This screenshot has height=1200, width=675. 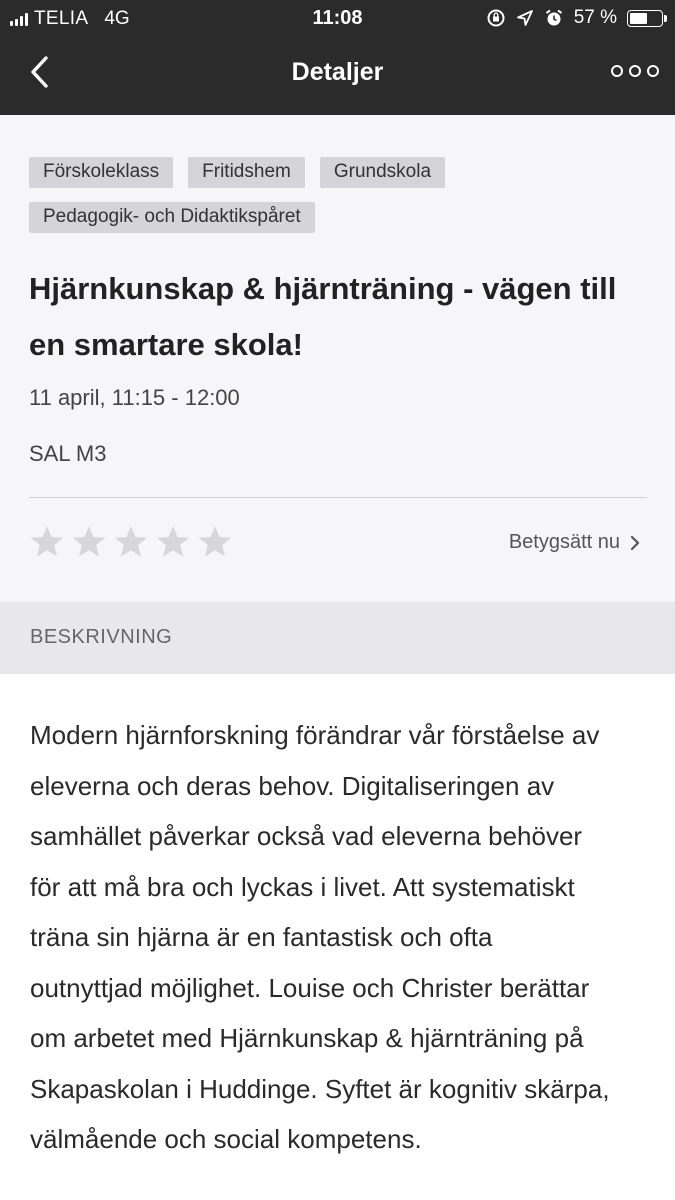 I want to click on description-heading: BESKRIVNING, so click(x=337, y=638).